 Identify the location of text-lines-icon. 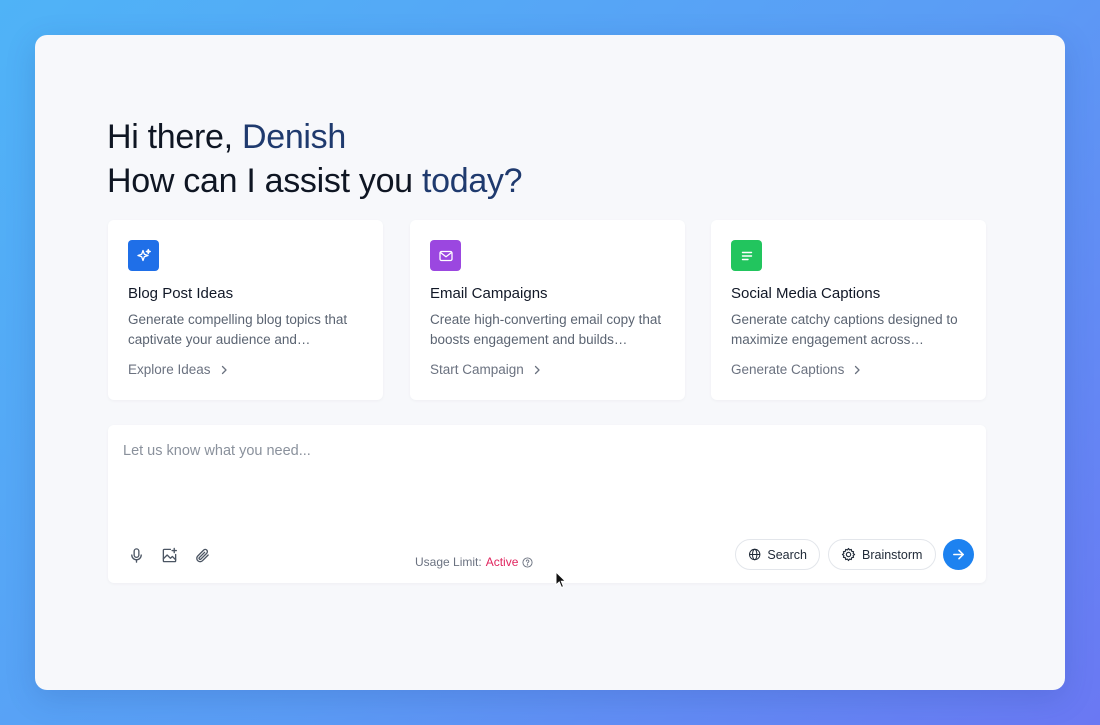
(746, 255).